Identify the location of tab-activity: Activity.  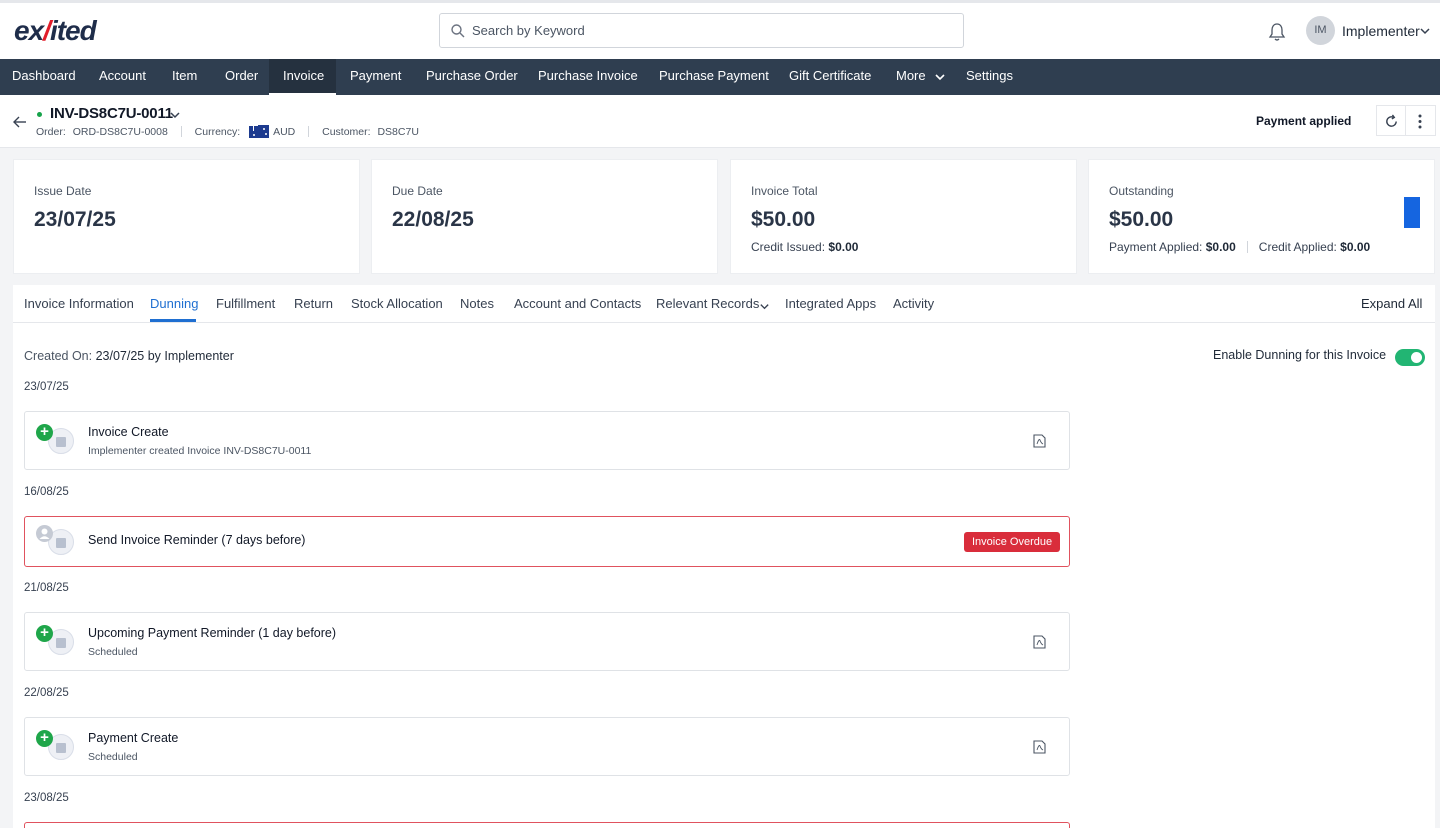
(913, 303).